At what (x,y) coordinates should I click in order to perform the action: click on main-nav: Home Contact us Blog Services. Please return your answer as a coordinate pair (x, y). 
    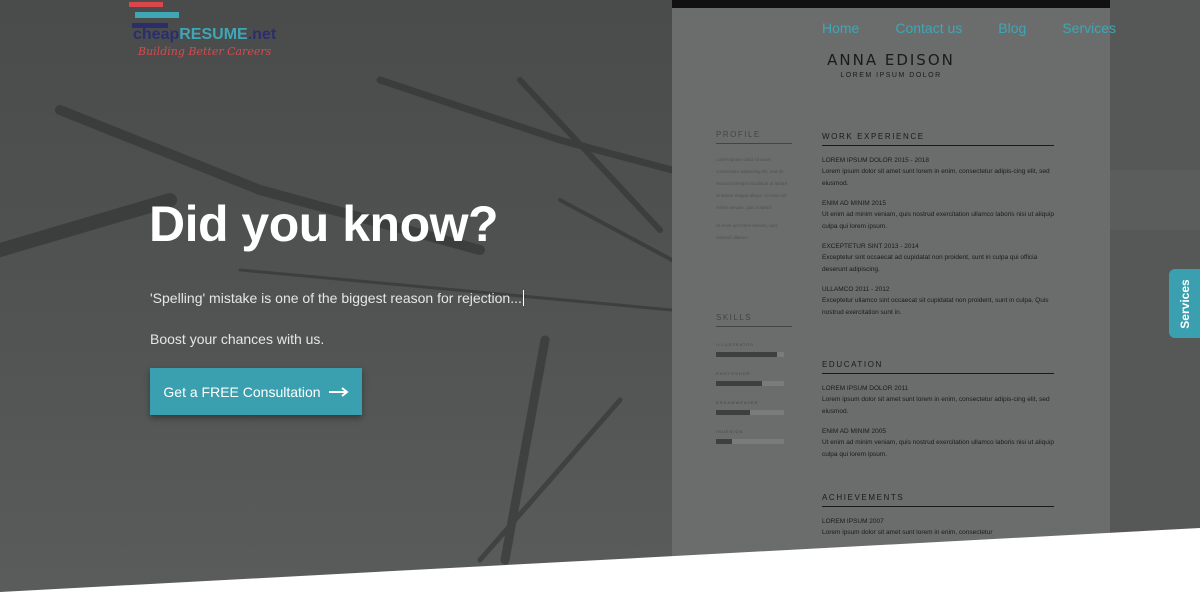
    Looking at the image, I should click on (969, 28).